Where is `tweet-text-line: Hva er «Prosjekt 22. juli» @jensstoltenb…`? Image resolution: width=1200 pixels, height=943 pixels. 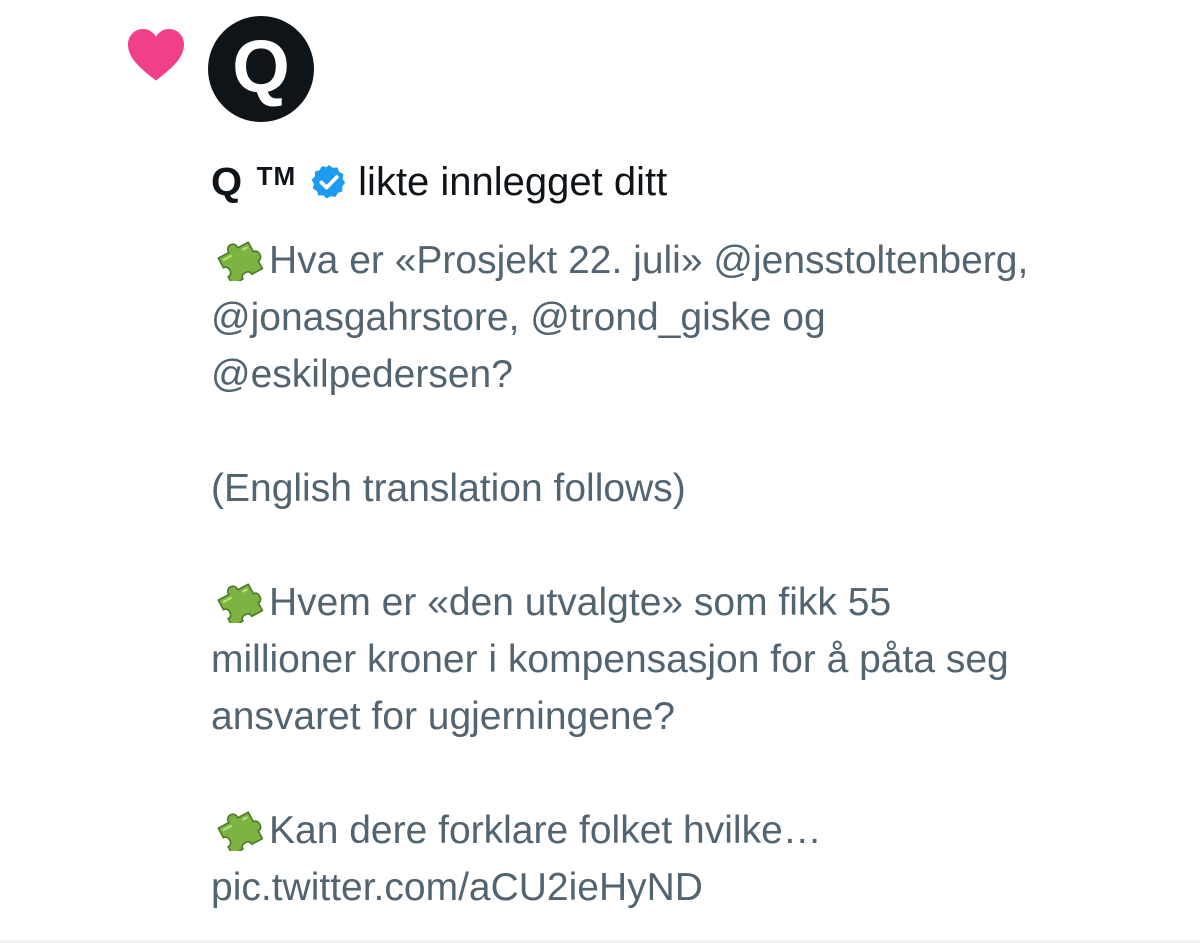 tweet-text-line: Hva er «Prosjekt 22. juli» @jensstoltenb… is located at coordinates (649, 260).